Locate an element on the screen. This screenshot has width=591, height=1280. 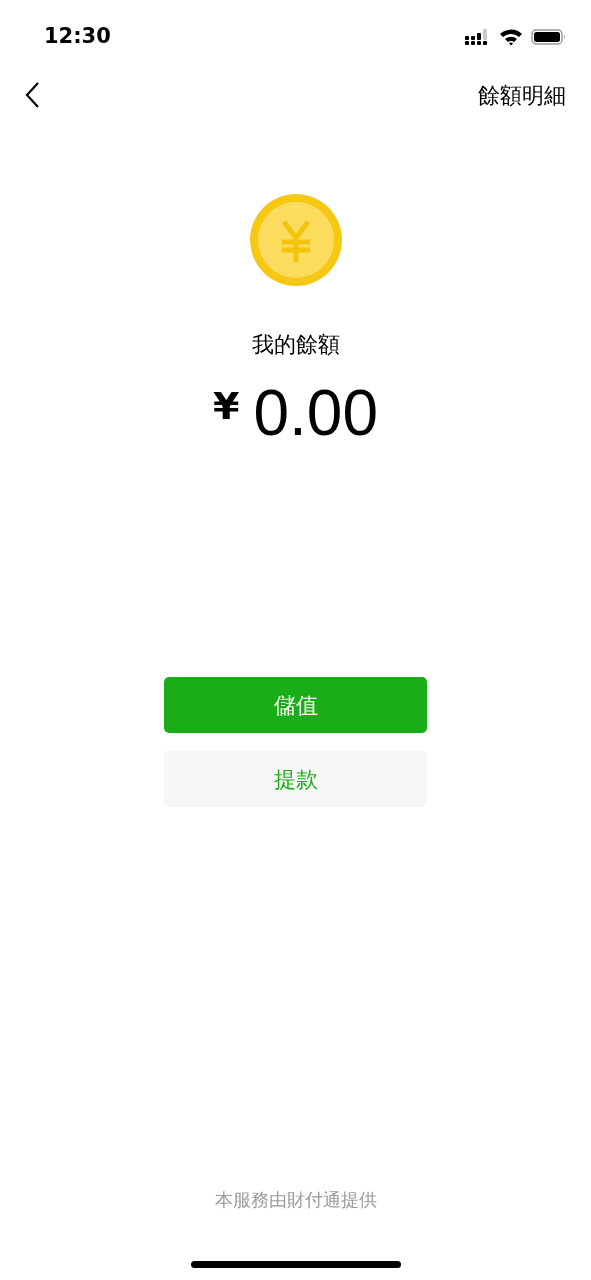
balance-amount: 0.00 is located at coordinates (315, 413).